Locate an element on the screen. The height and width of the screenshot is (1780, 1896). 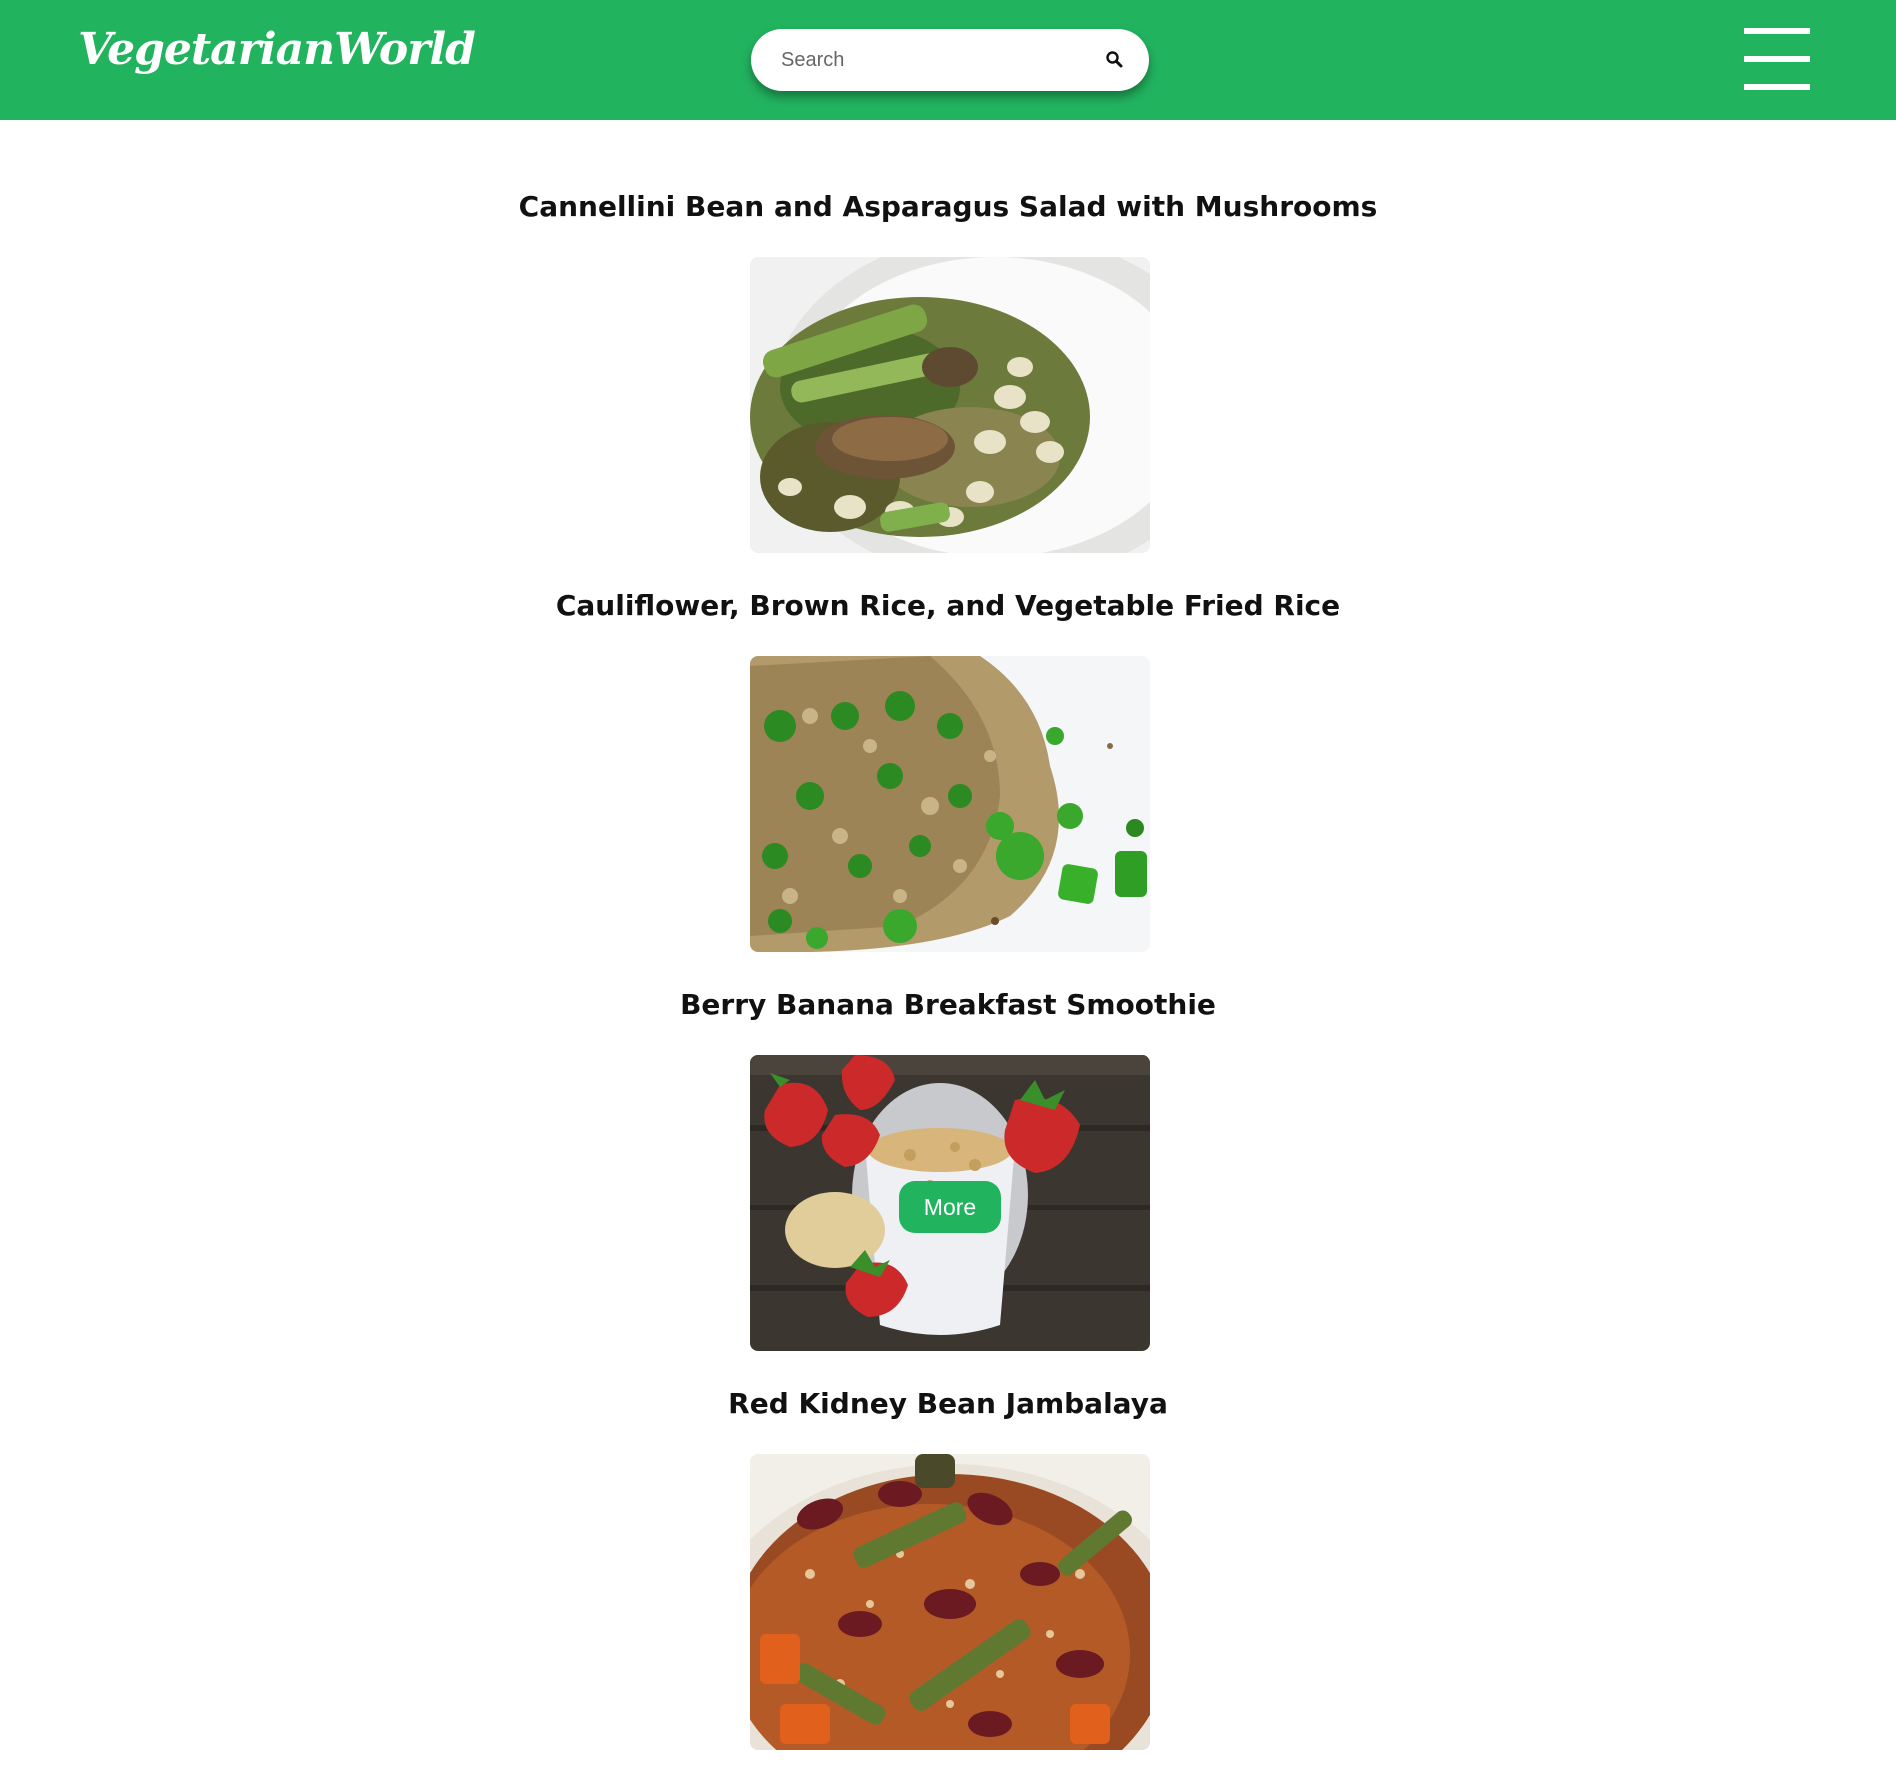
search-icon is located at coordinates (1115, 60).